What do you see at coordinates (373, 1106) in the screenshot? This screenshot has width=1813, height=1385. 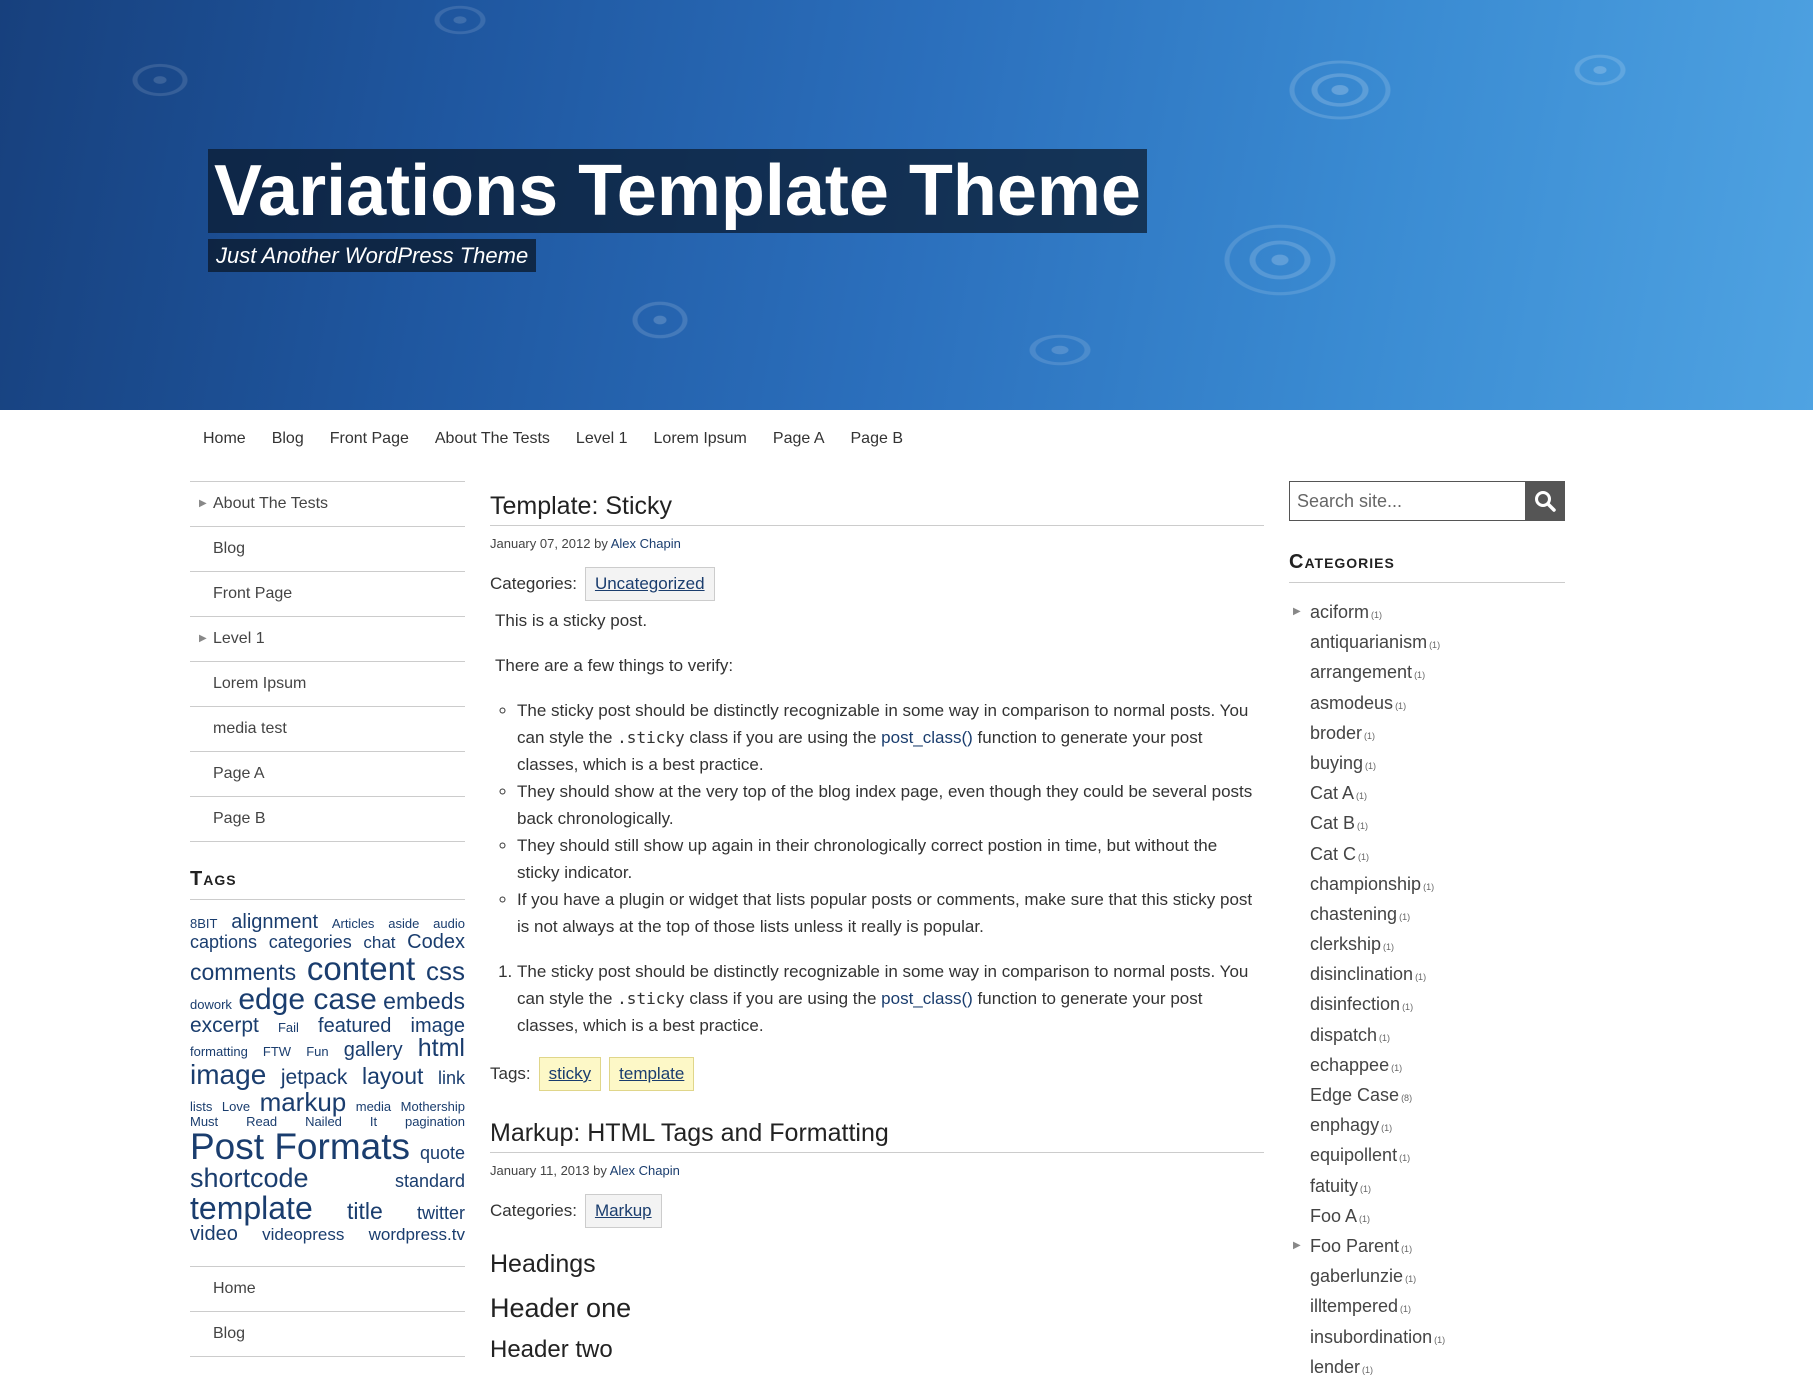 I see `tag-link: media` at bounding box center [373, 1106].